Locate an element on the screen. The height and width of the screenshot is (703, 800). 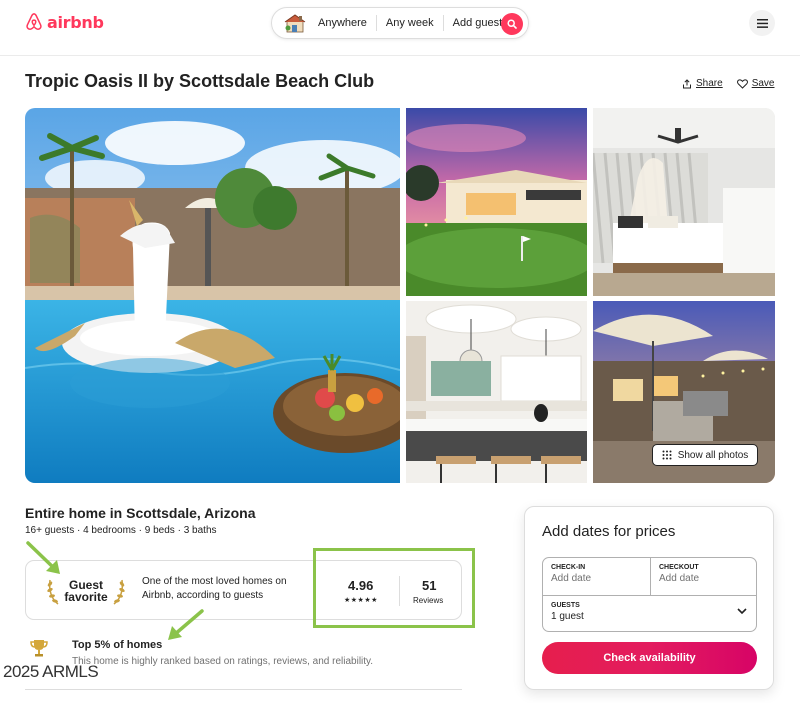
trophy-icon is located at coordinates (39, 648).